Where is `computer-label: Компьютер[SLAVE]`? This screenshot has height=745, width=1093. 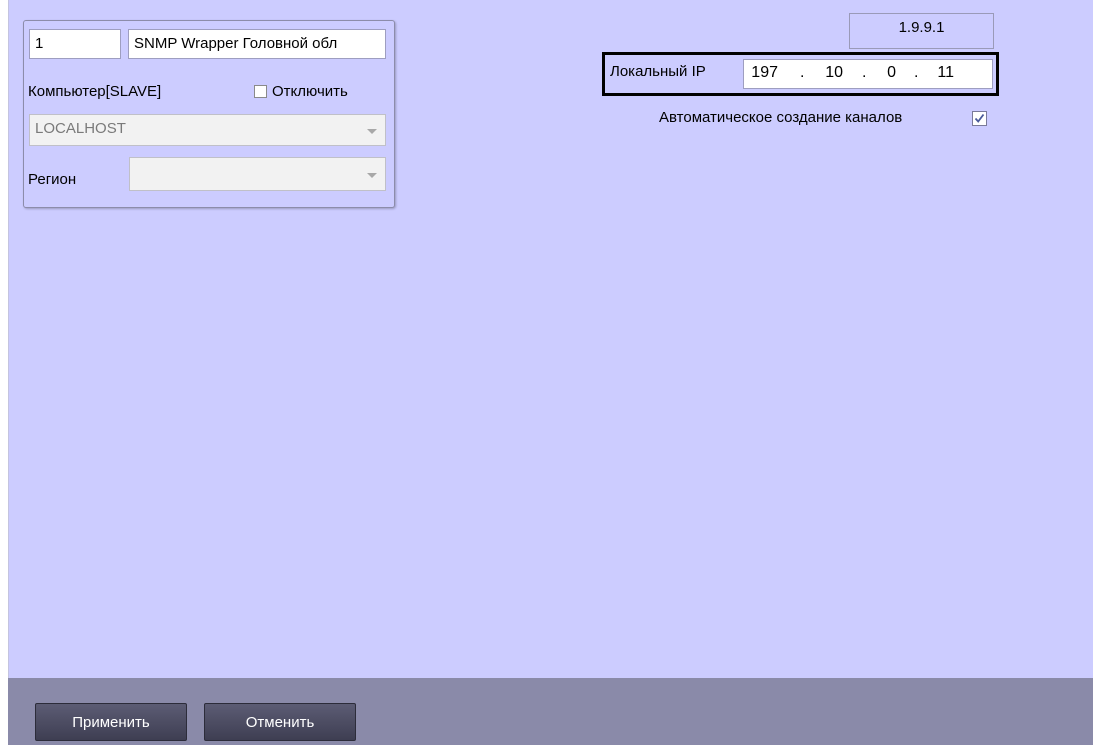
computer-label: Компьютер[SLAVE] is located at coordinates (95, 91).